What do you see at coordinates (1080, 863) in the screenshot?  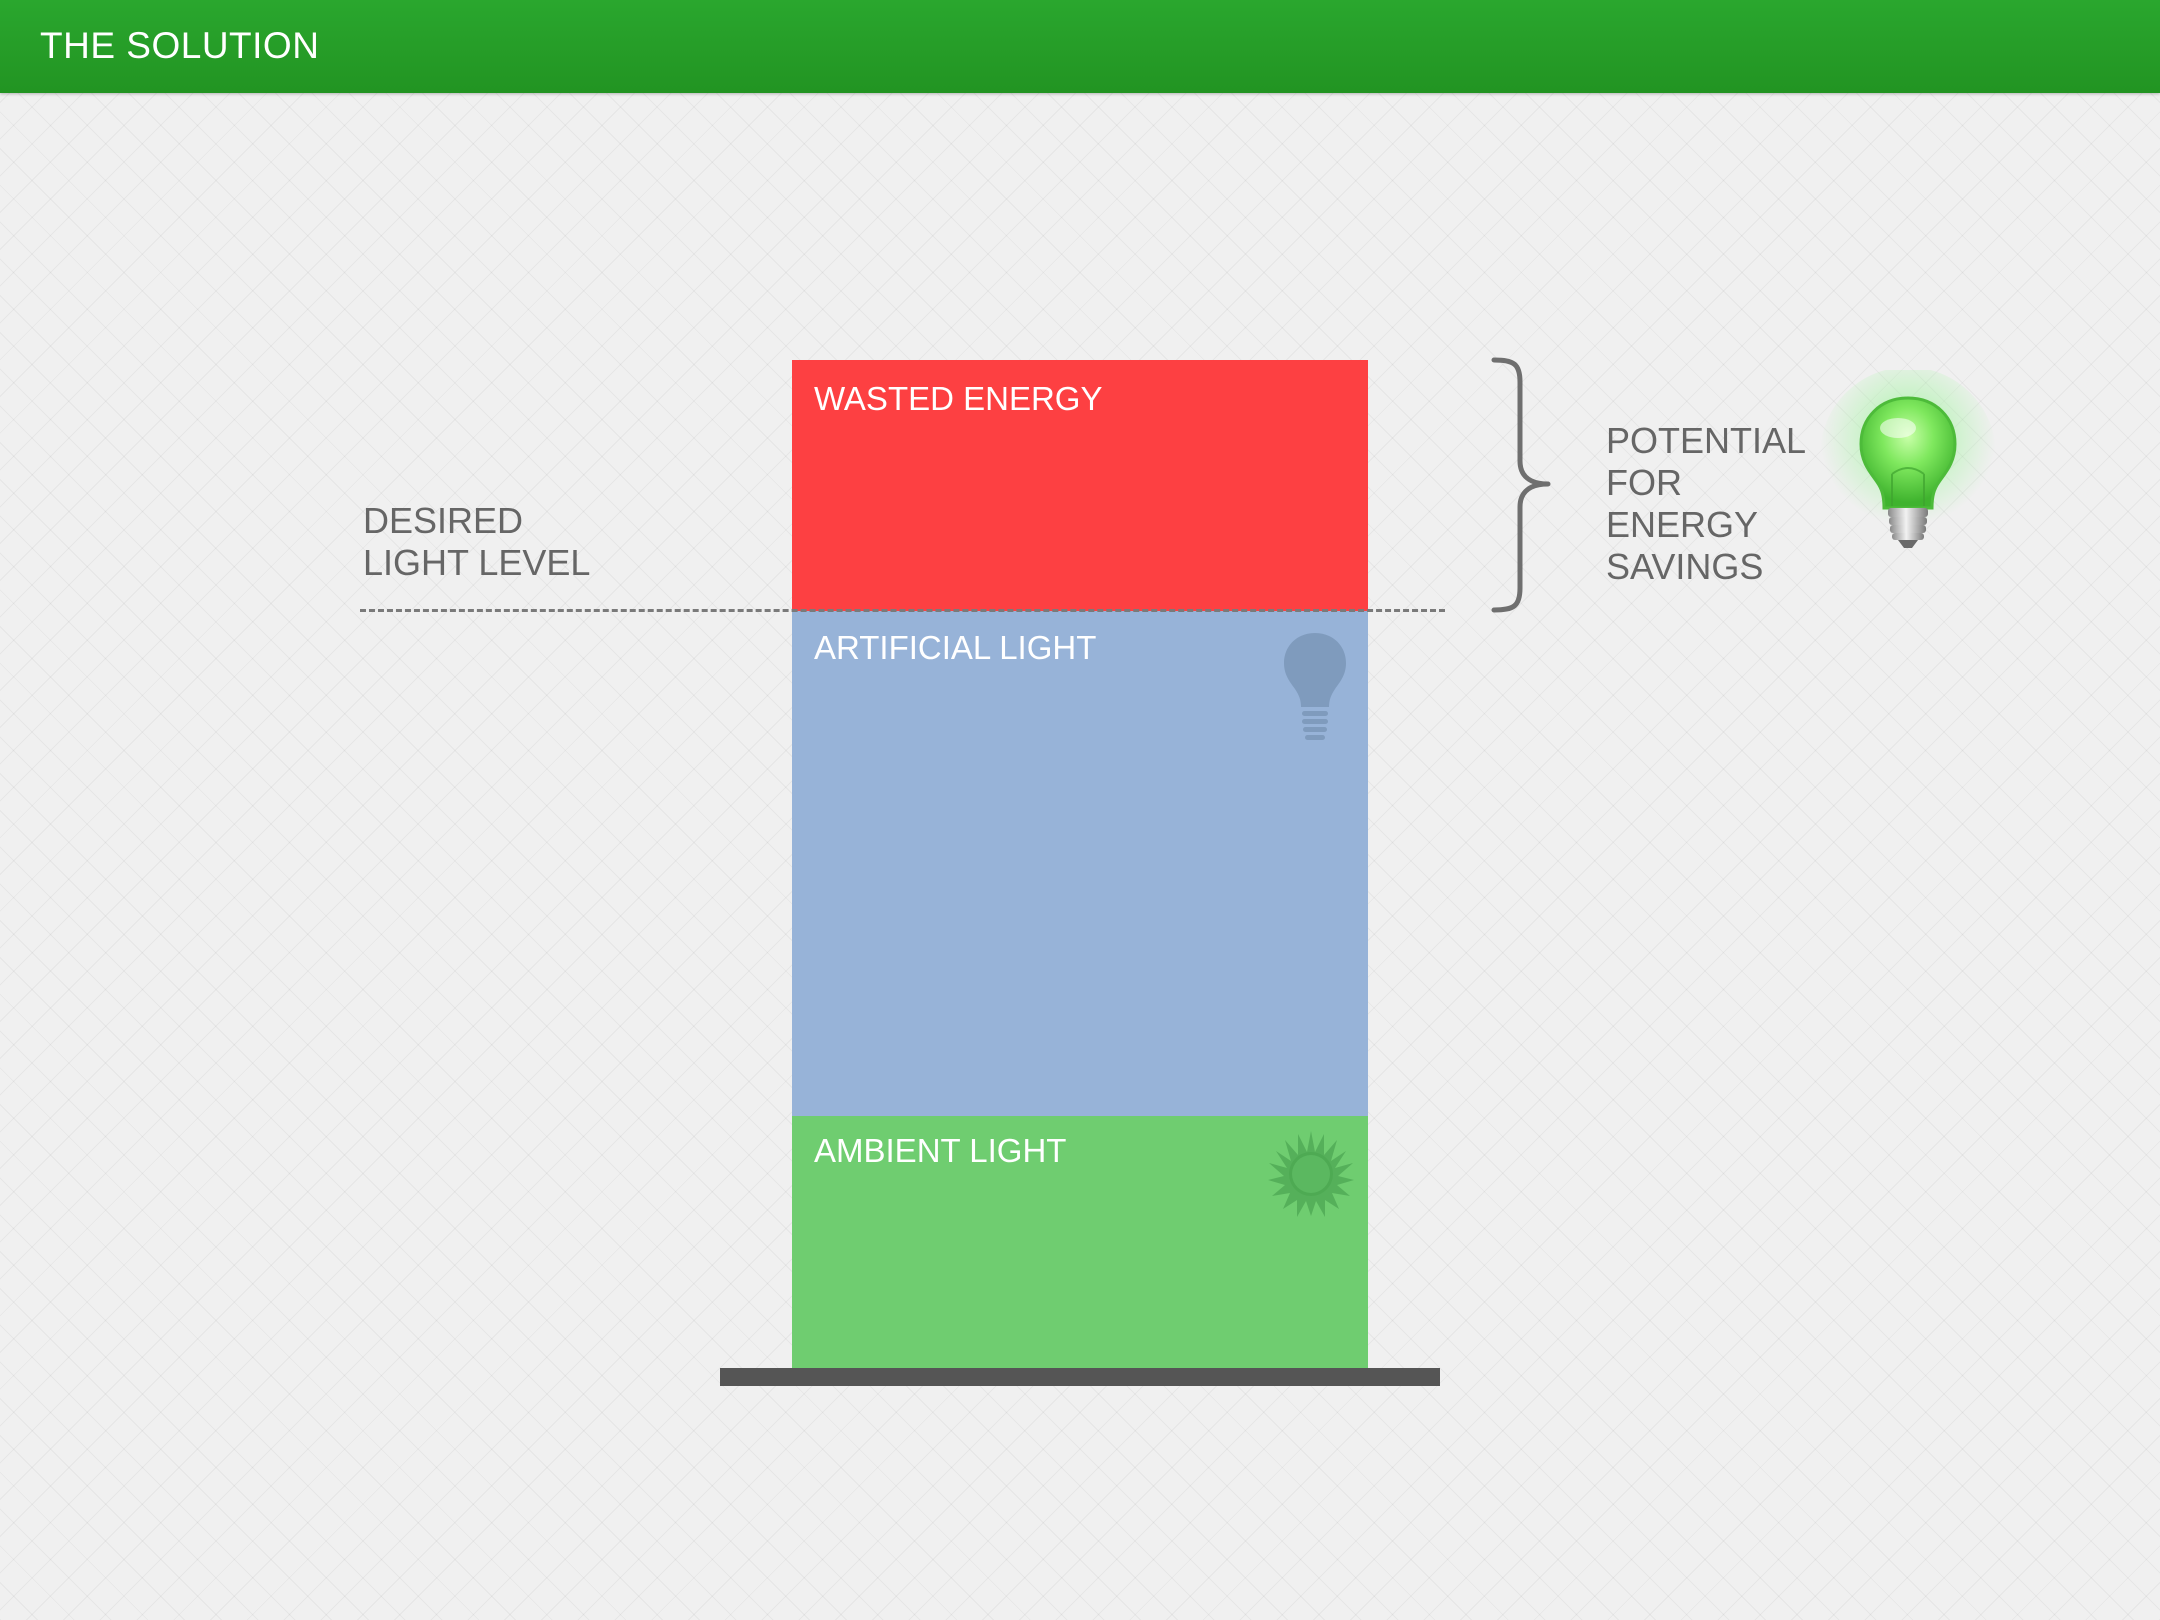 I see `artificial-light-segment: ARTIFICIAL LIGHT` at bounding box center [1080, 863].